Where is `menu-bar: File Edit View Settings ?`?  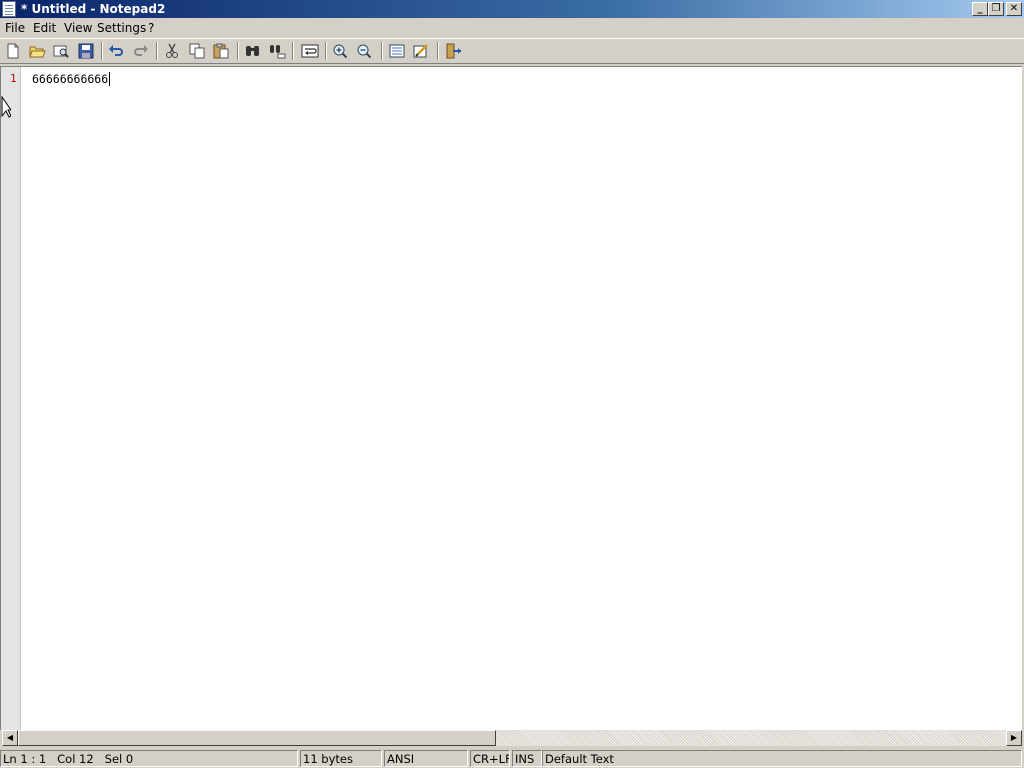 menu-bar: File Edit View Settings ? is located at coordinates (512, 27).